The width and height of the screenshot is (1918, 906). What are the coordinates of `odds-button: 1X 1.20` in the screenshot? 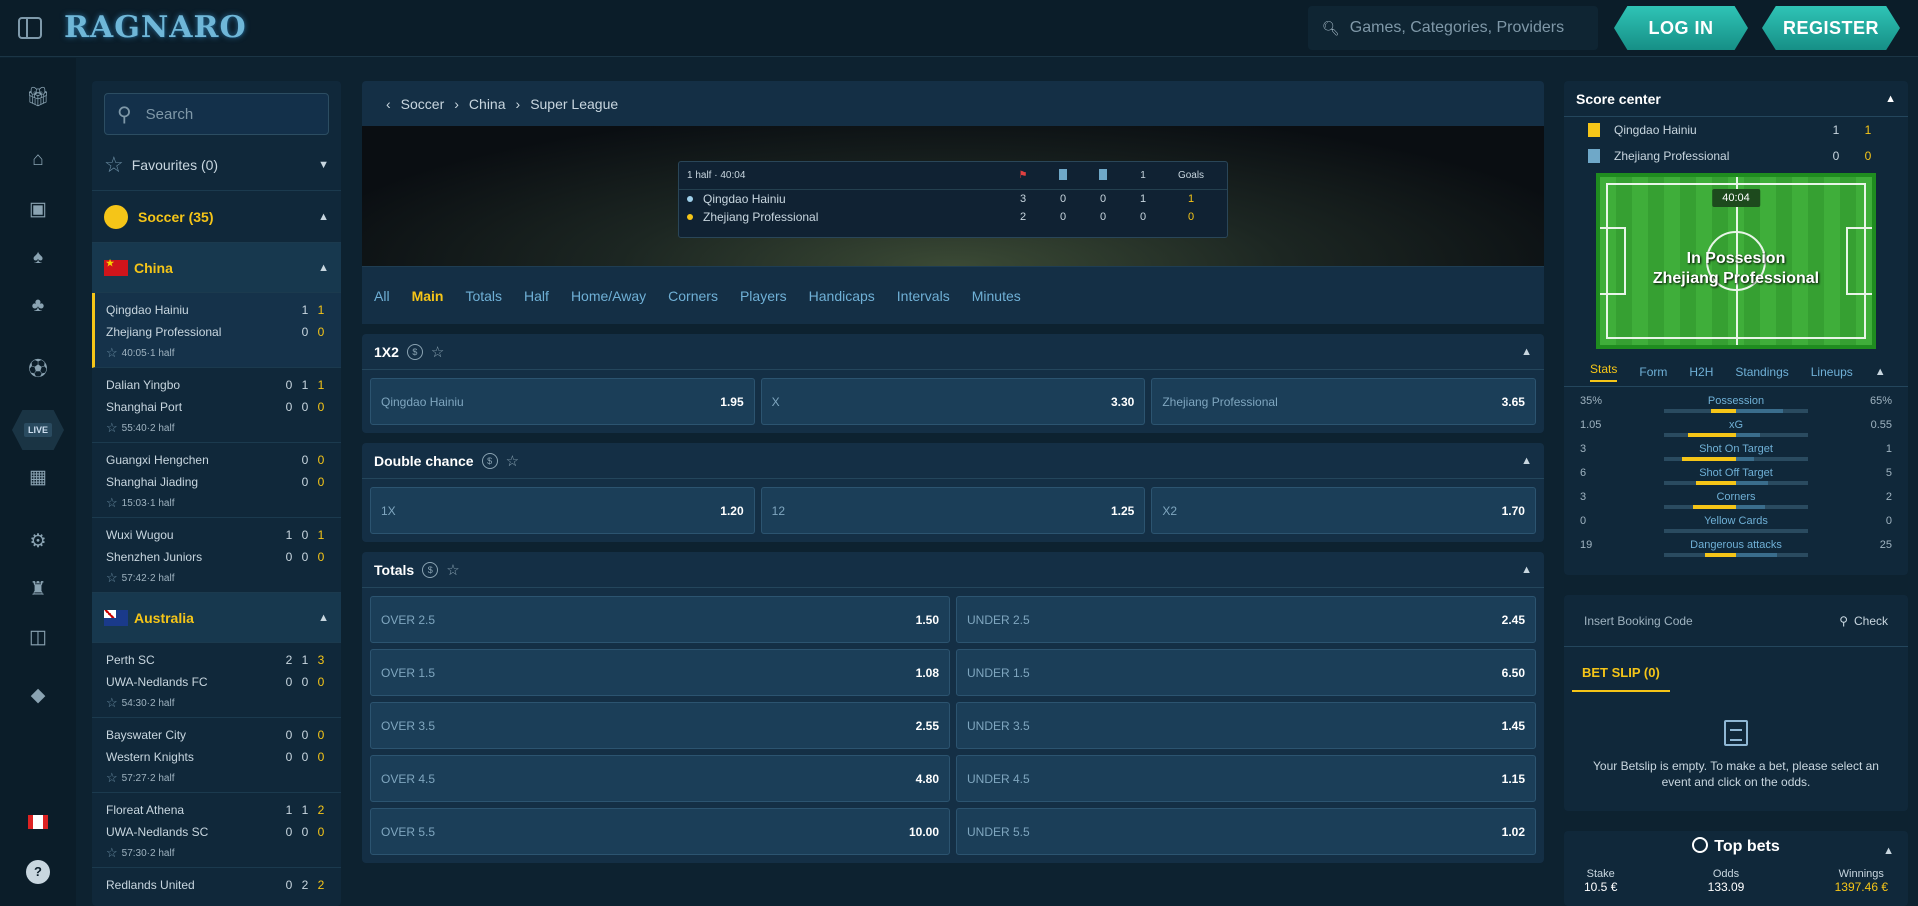 It's located at (562, 510).